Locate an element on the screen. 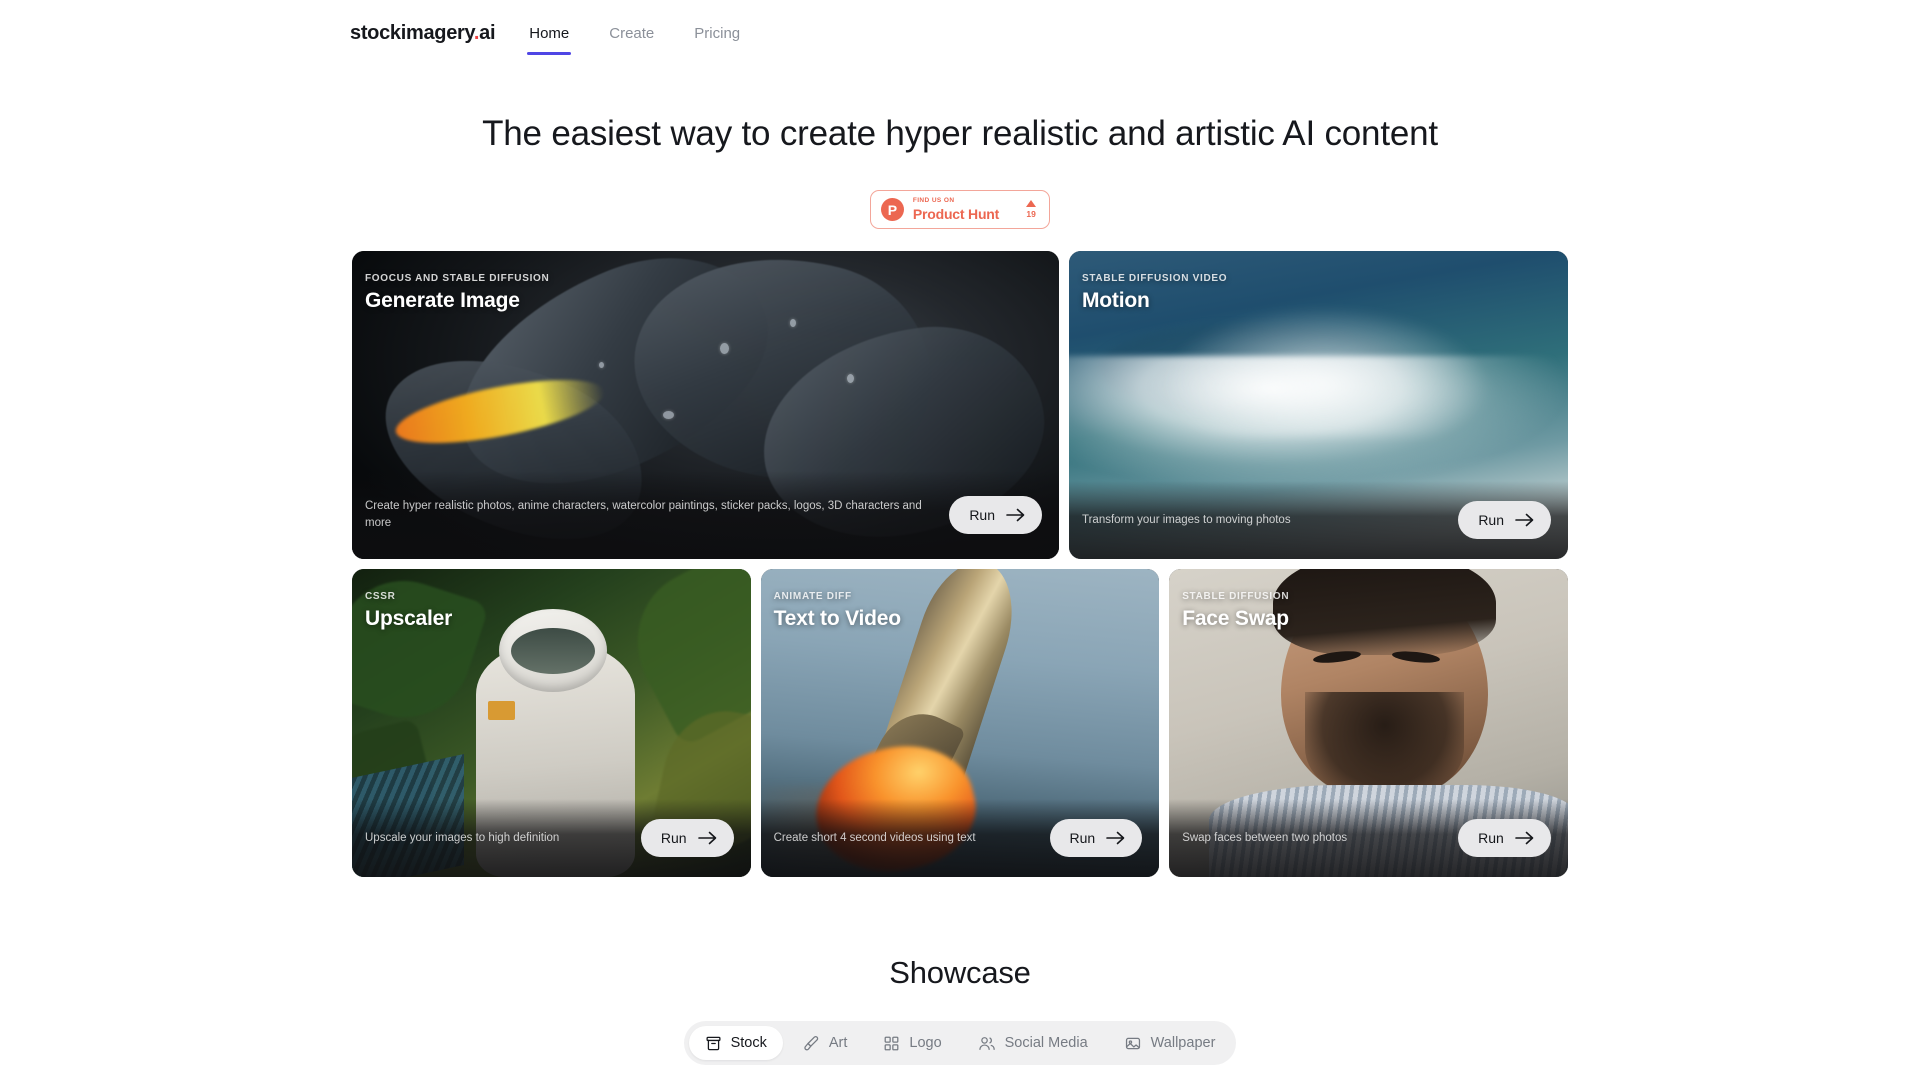 The image size is (1920, 1080). card-title: Motion is located at coordinates (1116, 300).